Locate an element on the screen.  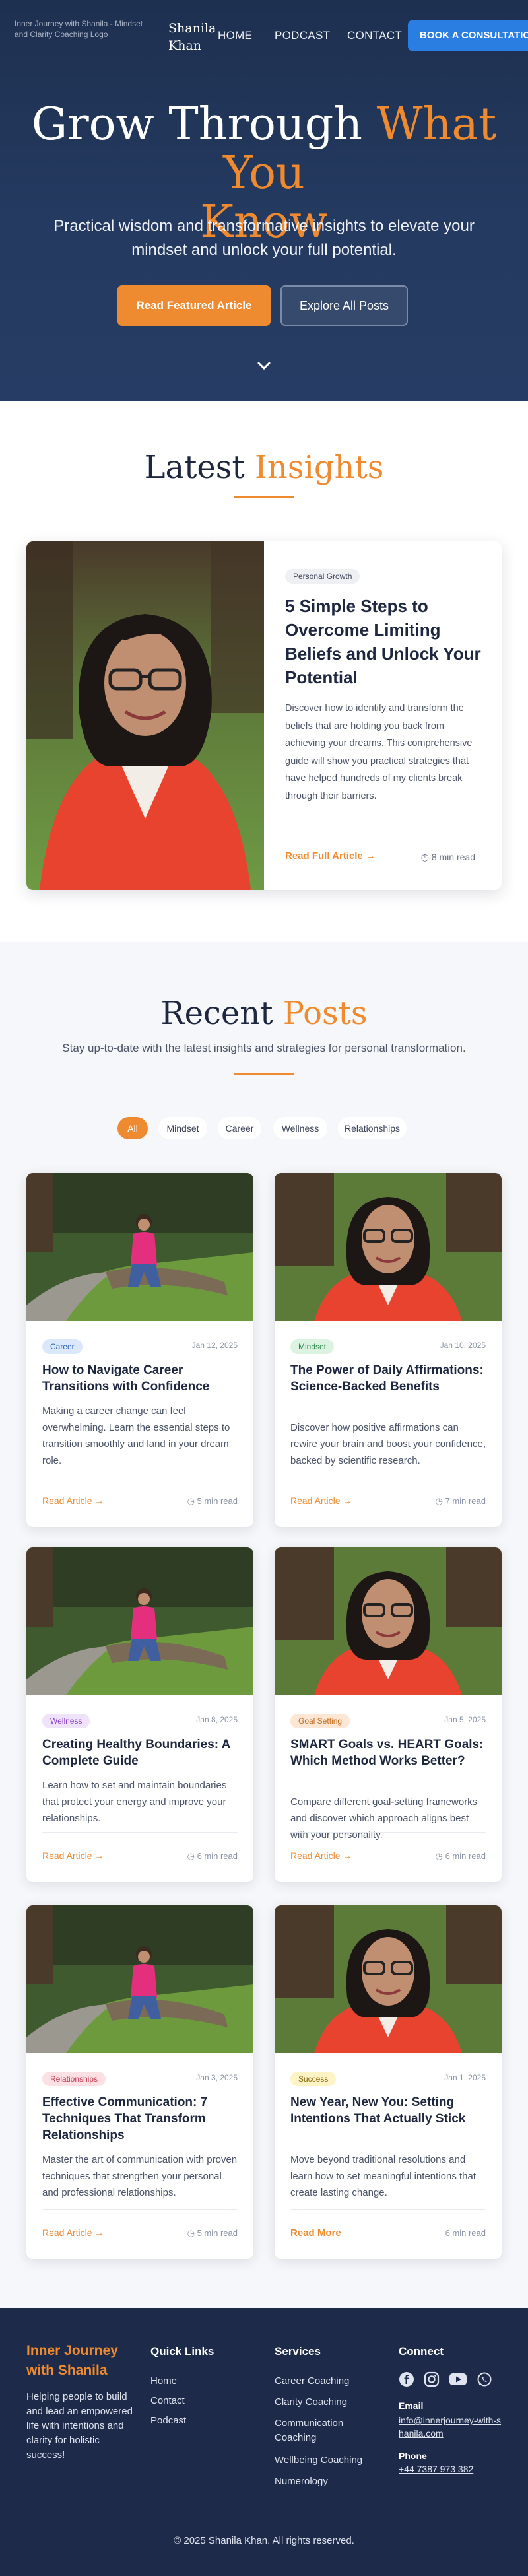
phone-link: +44 7387 973 382 is located at coordinates (436, 2469).